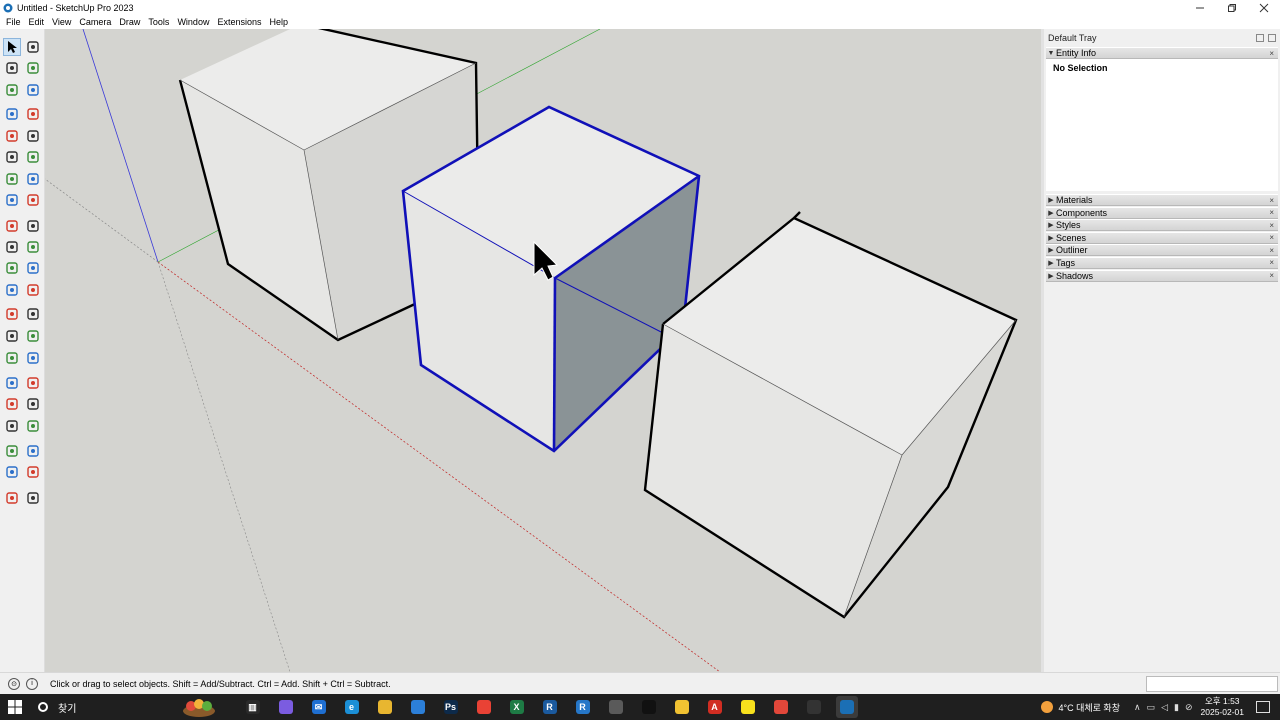 The width and height of the screenshot is (1280, 720). What do you see at coordinates (12, 114) in the screenshot?
I see `tool-line` at bounding box center [12, 114].